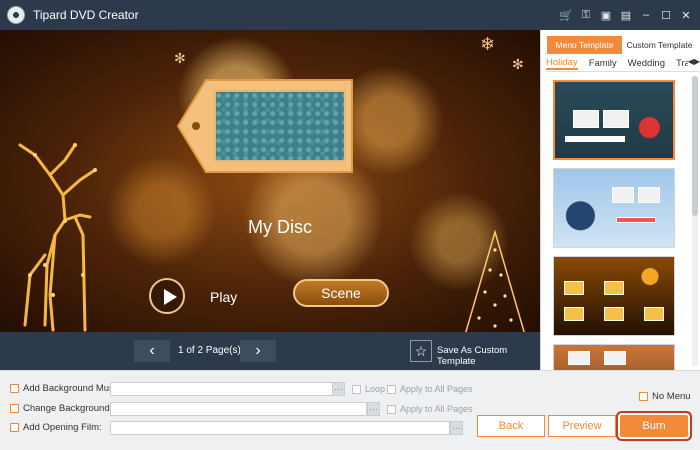 This screenshot has width=700, height=450. I want to click on cart-icon: 🛒, so click(566, 15).